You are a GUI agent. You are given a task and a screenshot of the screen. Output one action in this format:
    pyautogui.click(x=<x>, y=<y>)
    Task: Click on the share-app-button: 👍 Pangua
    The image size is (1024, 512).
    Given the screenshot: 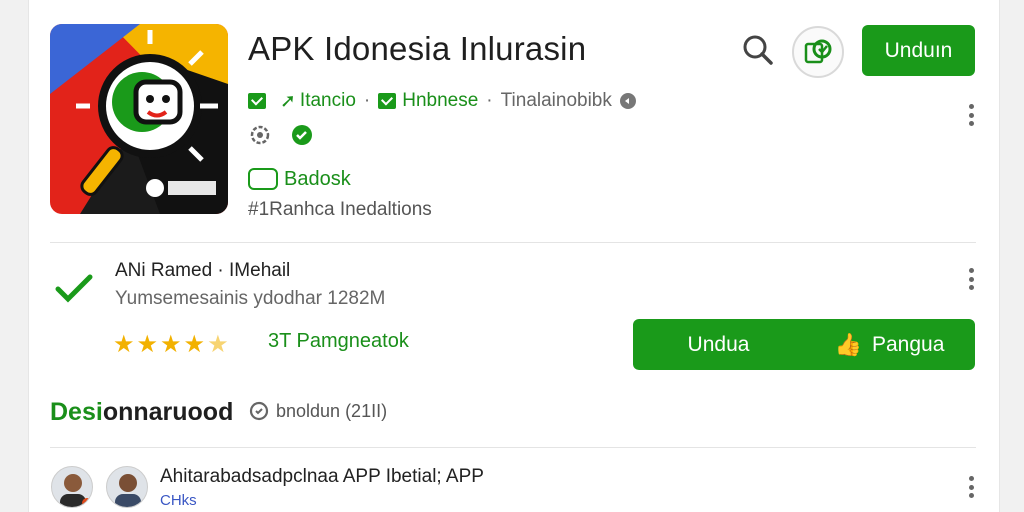 What is the action you would take?
    pyautogui.click(x=889, y=345)
    